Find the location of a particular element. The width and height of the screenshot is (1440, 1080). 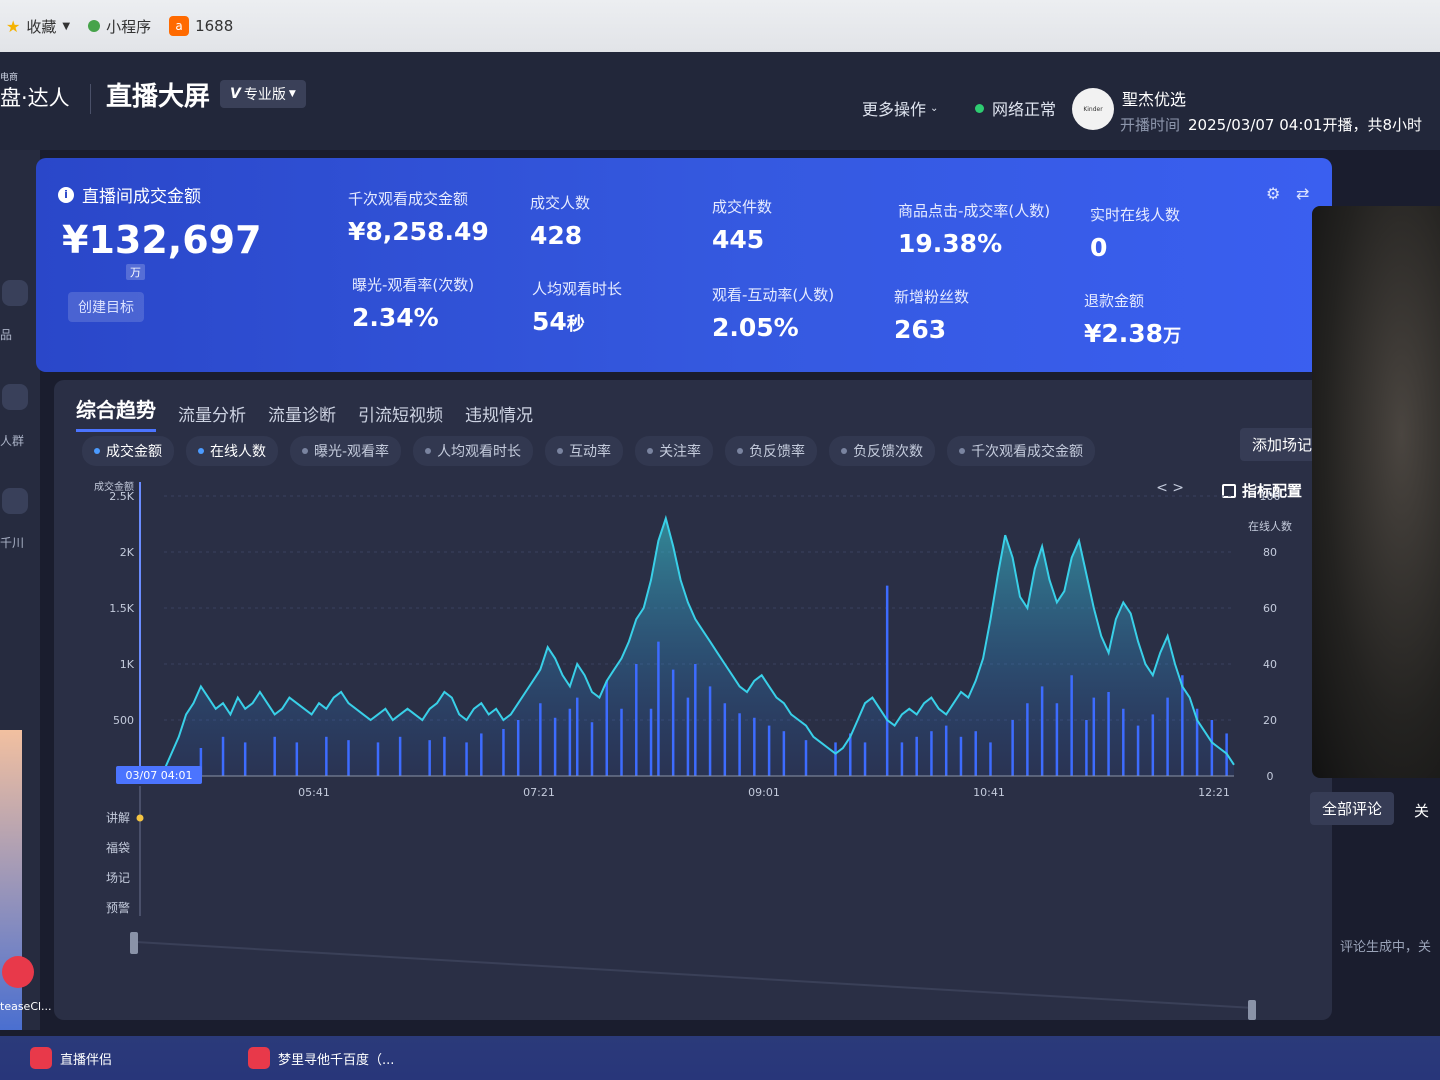

x-tick-label: 05:41 is located at coordinates (314, 792).